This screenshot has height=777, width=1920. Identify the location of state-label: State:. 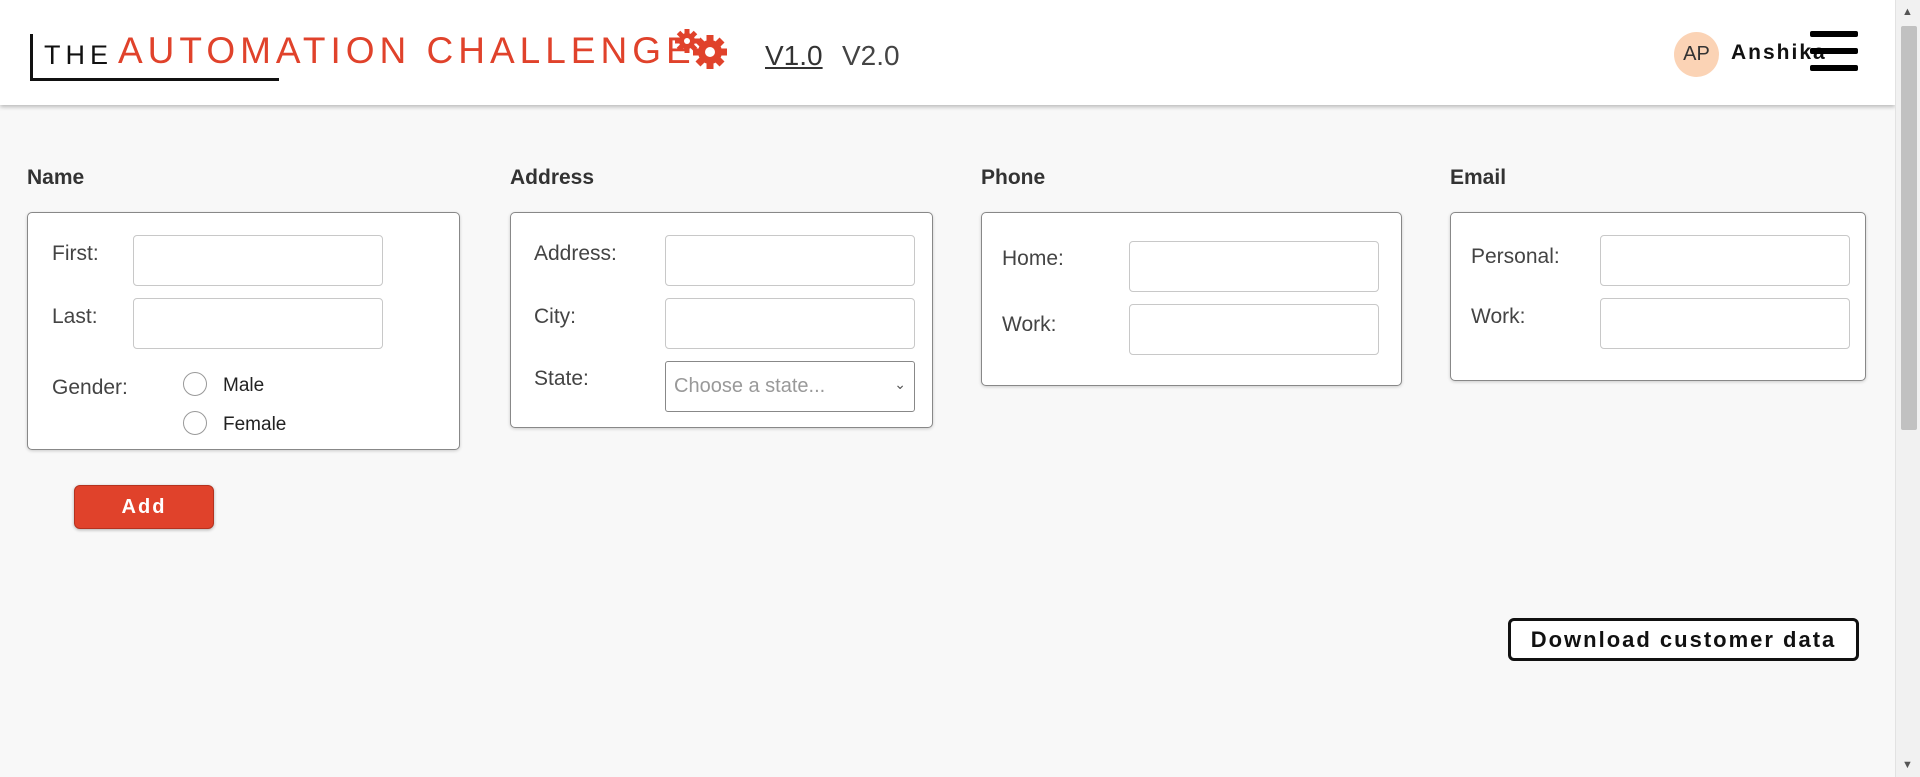
(561, 378).